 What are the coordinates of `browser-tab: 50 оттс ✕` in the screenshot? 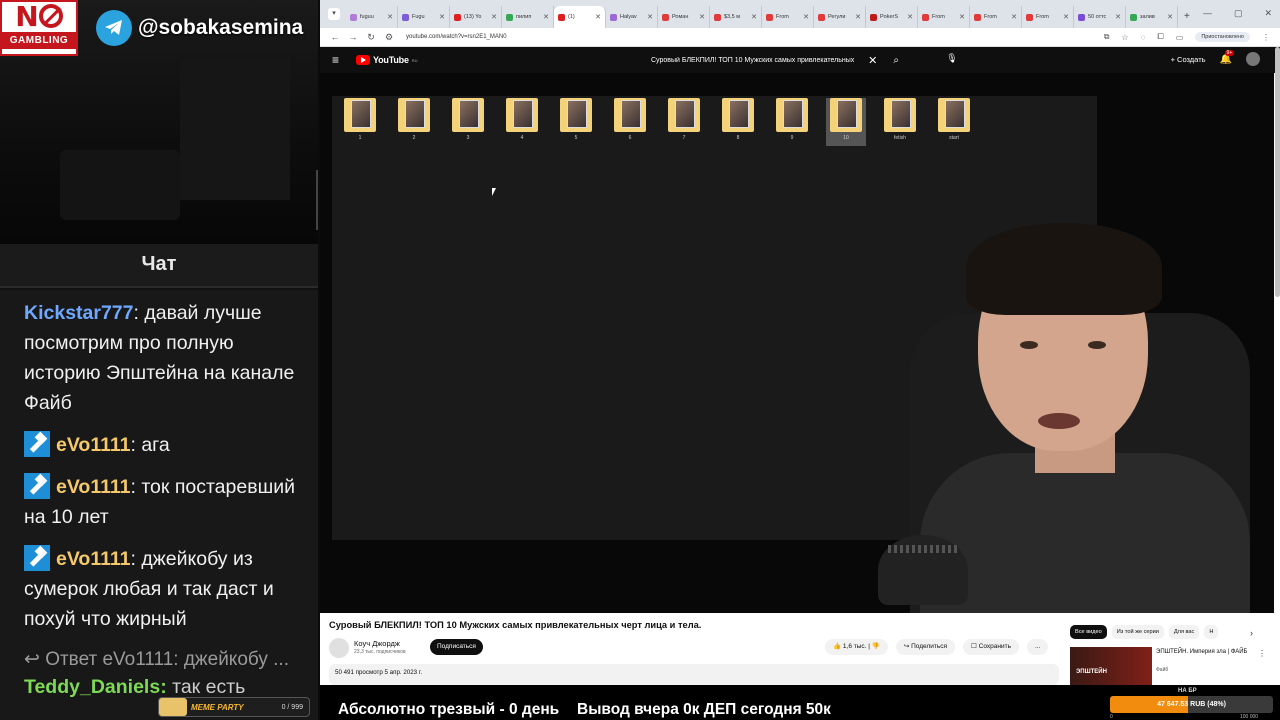 It's located at (1100, 17).